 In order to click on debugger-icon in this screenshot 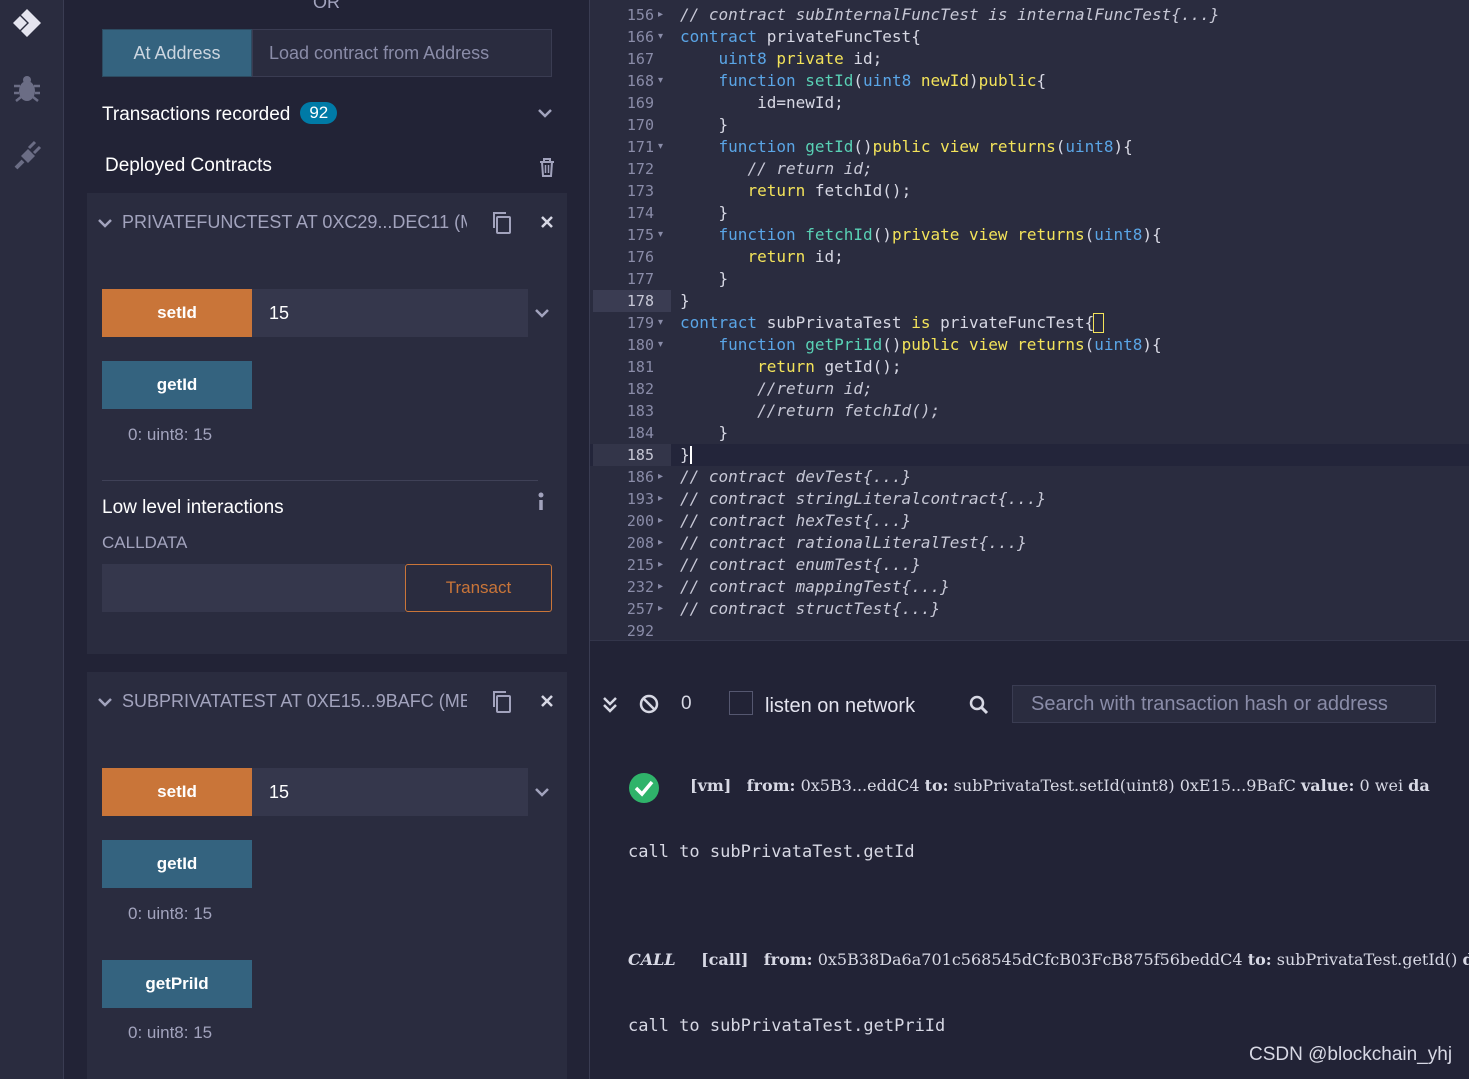, I will do `click(27, 89)`.